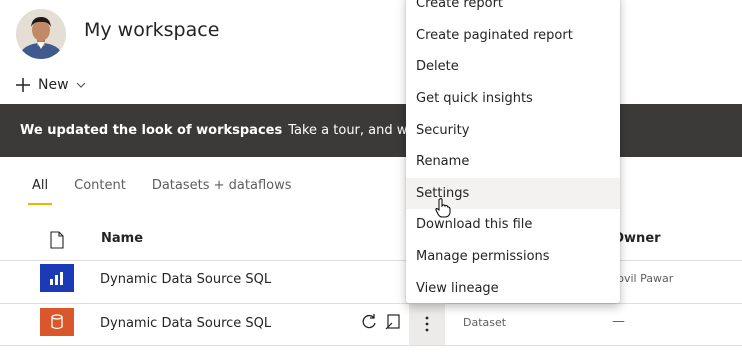 The width and height of the screenshot is (742, 364). What do you see at coordinates (57, 278) in the screenshot?
I see `report-icon` at bounding box center [57, 278].